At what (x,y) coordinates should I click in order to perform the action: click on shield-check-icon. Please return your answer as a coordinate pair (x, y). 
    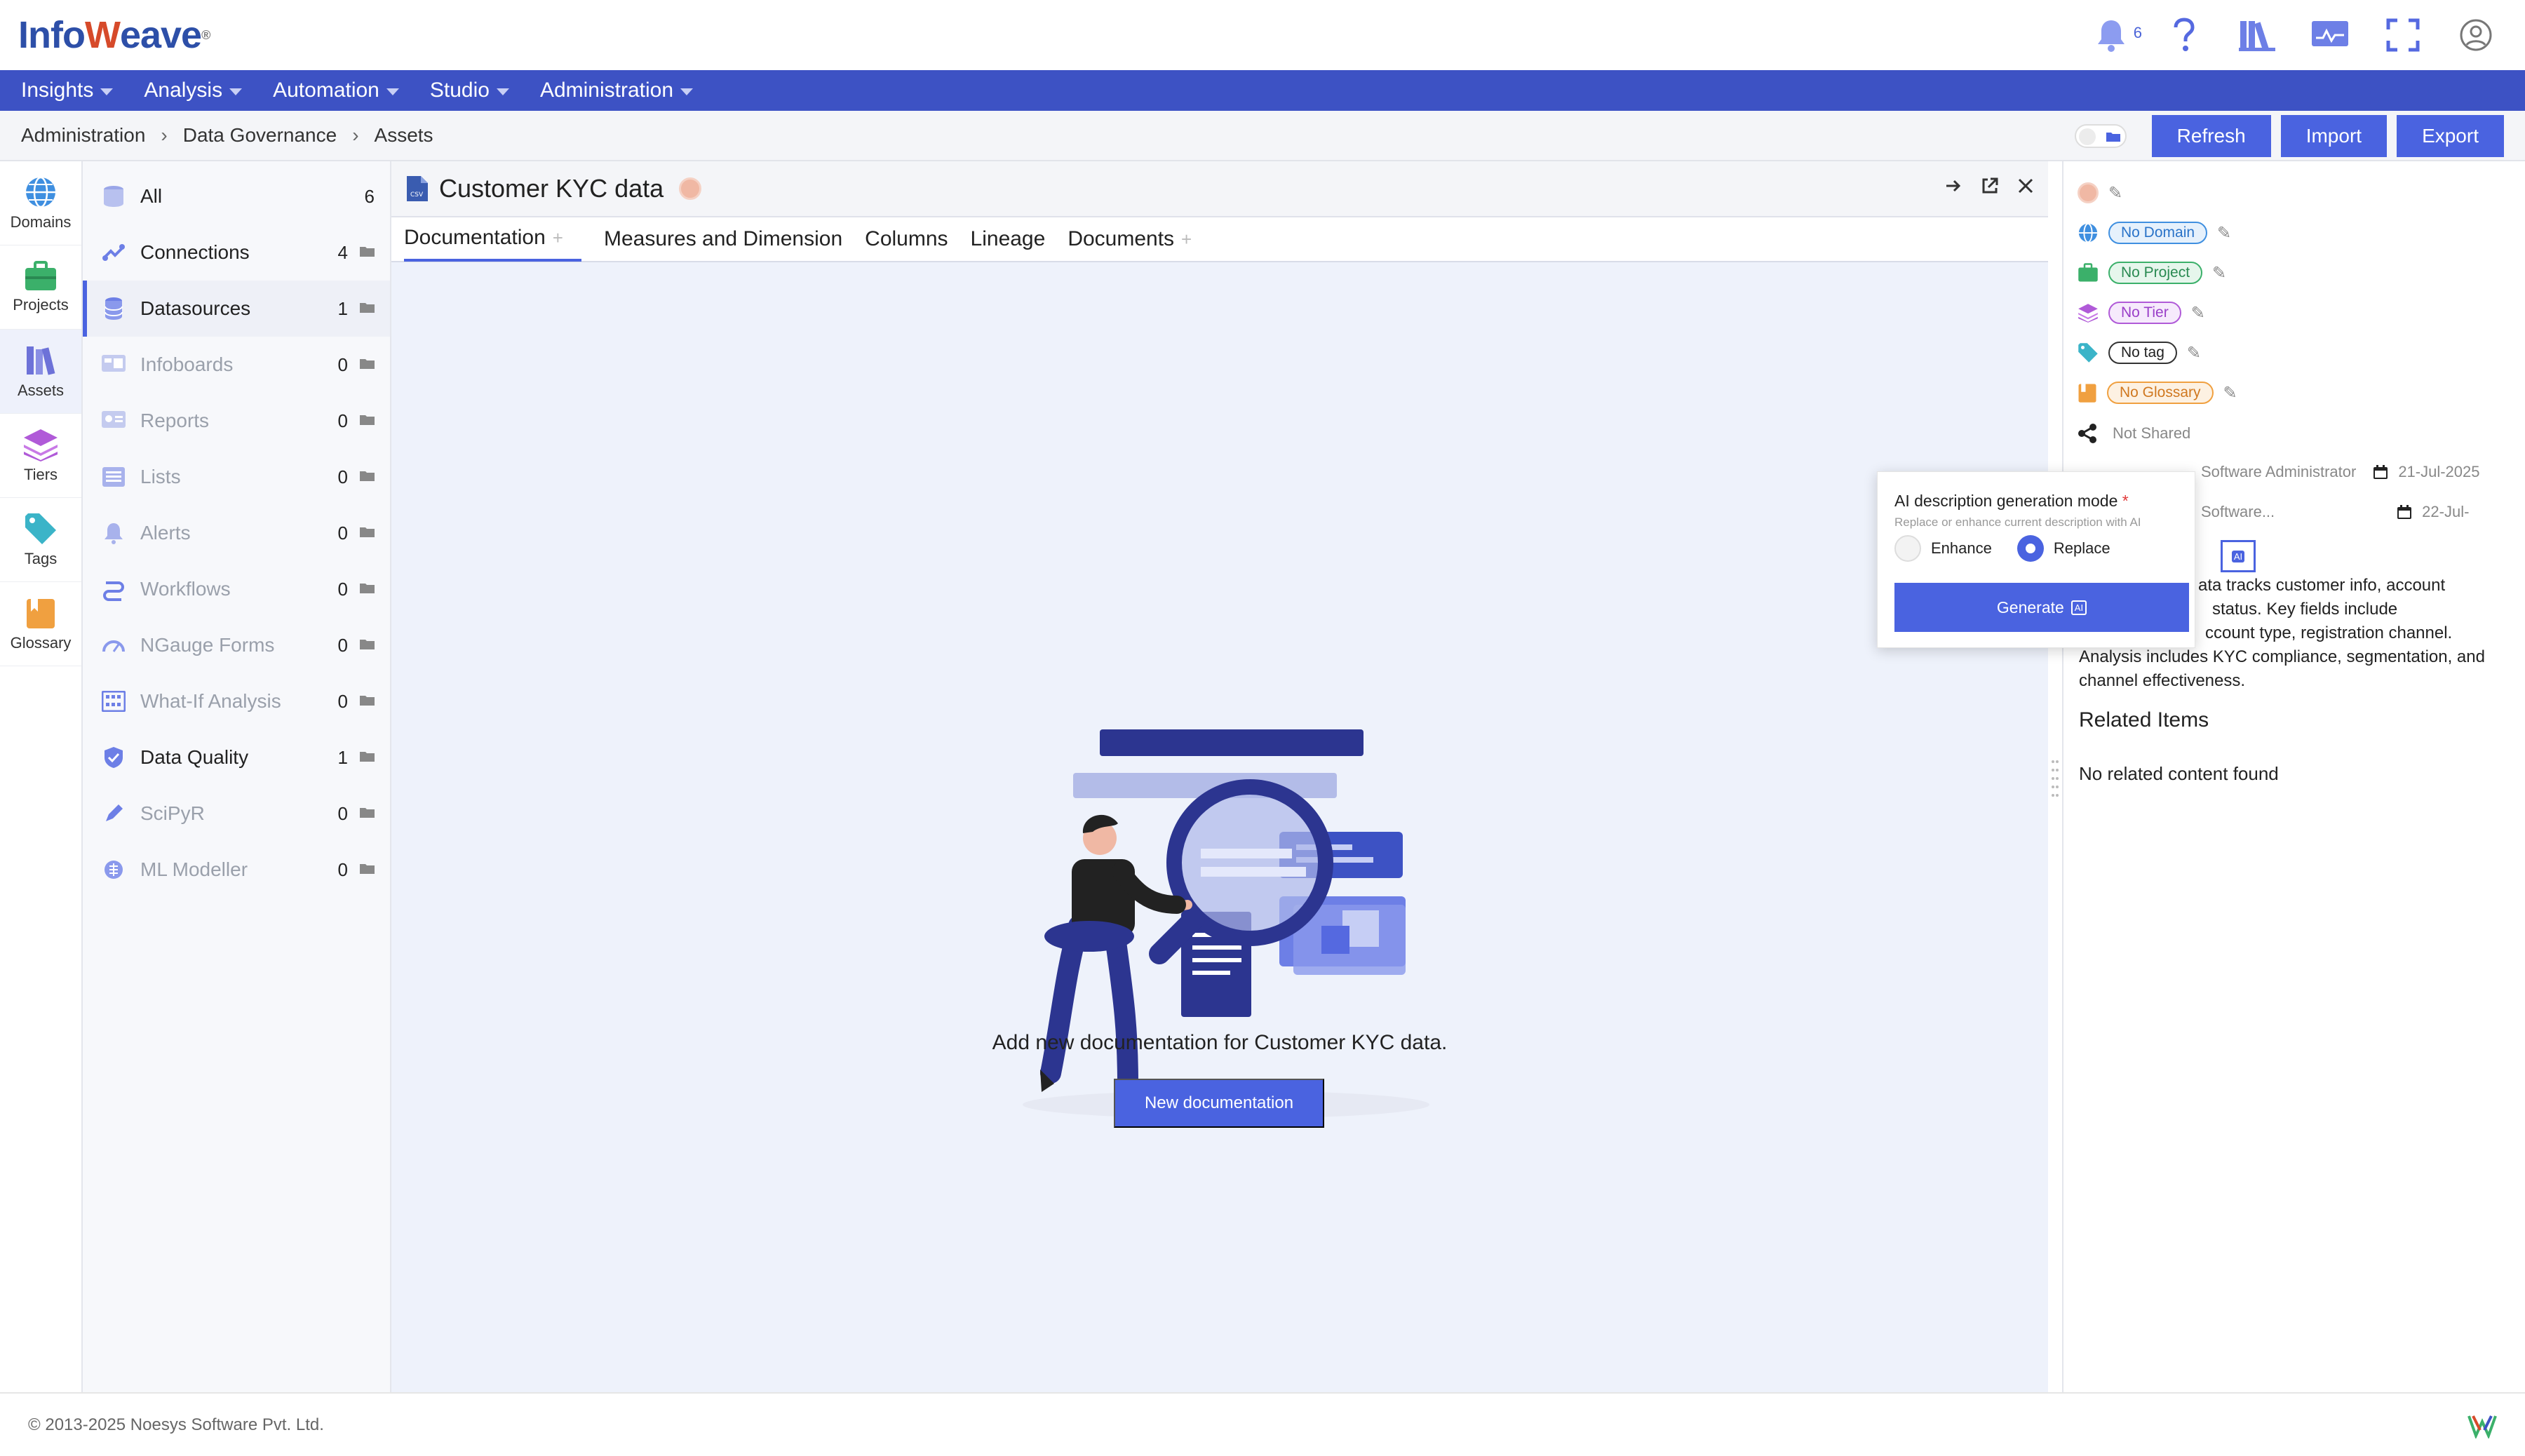
    Looking at the image, I should click on (114, 757).